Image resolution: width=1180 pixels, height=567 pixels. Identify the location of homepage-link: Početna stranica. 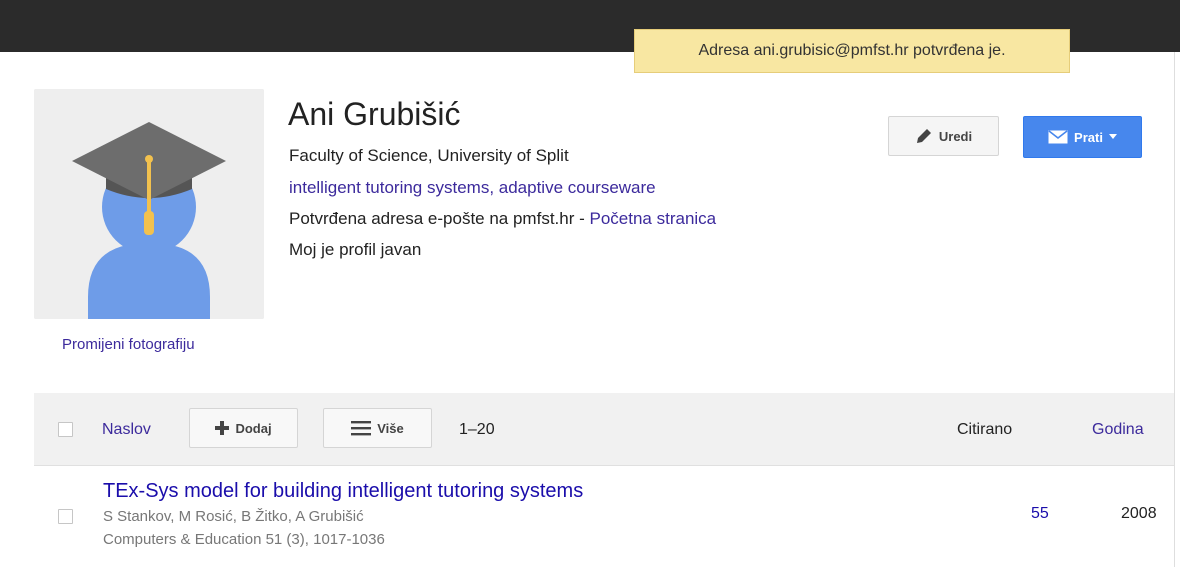
(653, 218).